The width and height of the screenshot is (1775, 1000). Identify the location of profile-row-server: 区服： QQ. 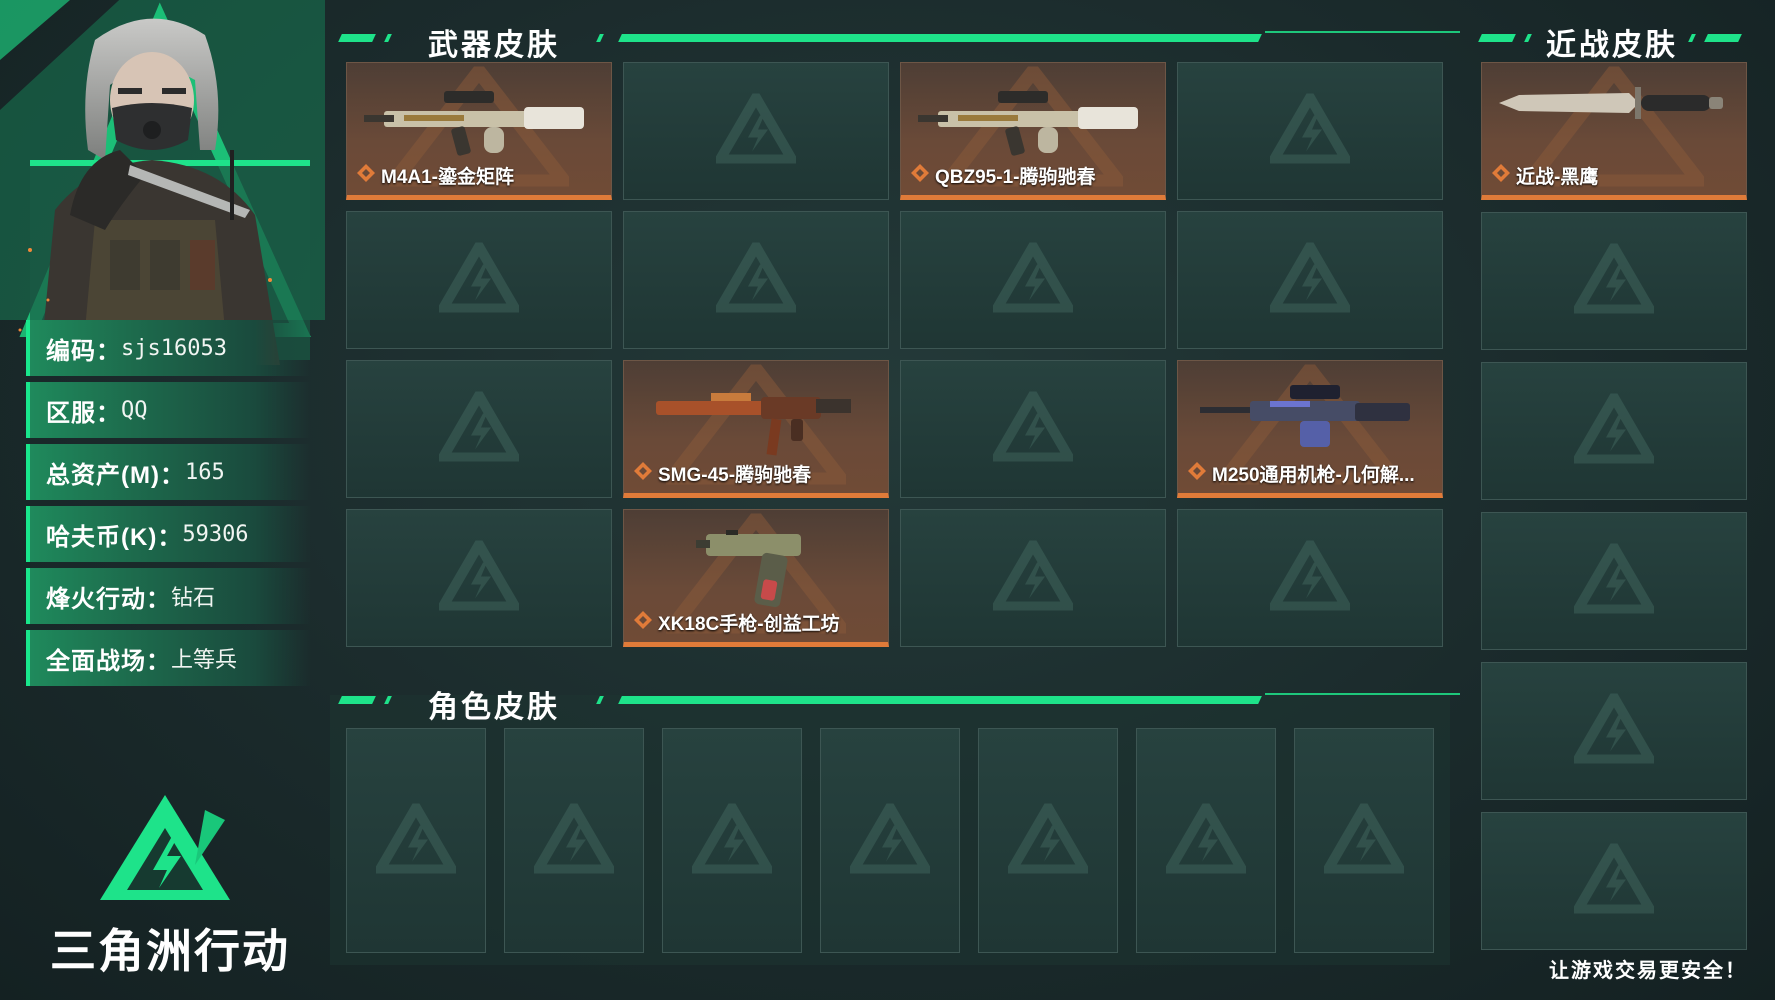
(168, 410).